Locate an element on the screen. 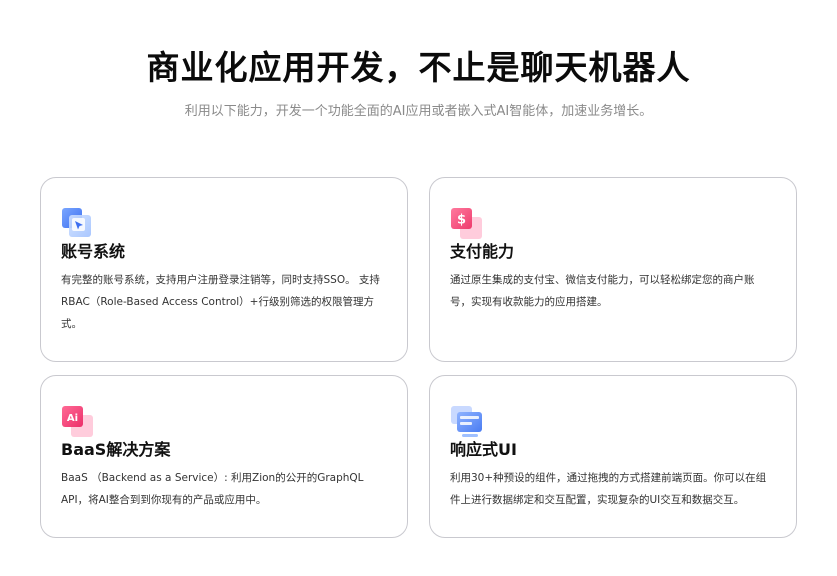 The image size is (837, 576). account-icon is located at coordinates (78, 224).